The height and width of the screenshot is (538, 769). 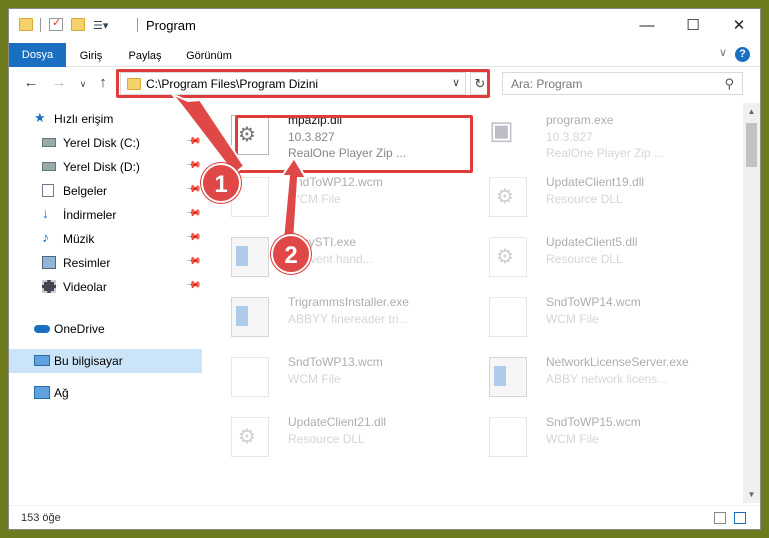 What do you see at coordinates (751, 303) in the screenshot?
I see `vertical-scrollbar: ▲ ▼` at bounding box center [751, 303].